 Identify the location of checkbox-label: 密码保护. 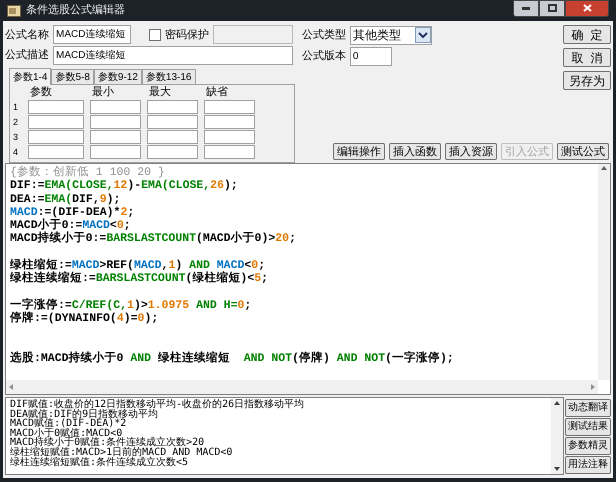
(187, 35).